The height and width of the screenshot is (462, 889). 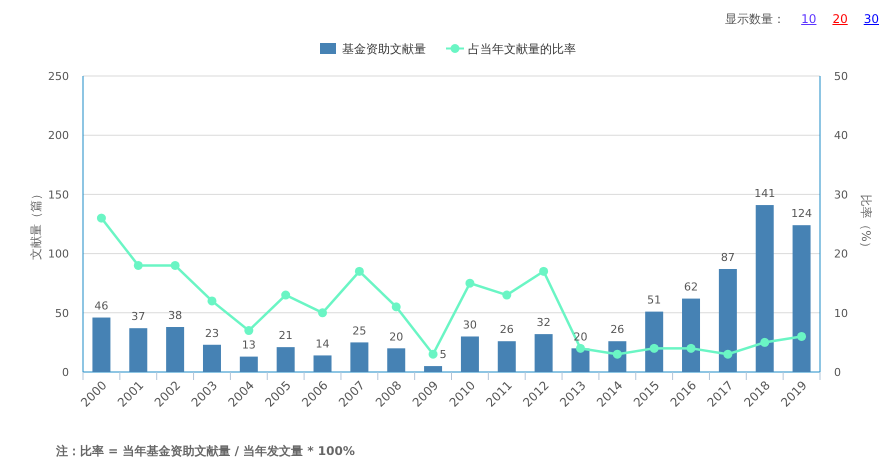 I want to click on data-label: 38, so click(x=175, y=315).